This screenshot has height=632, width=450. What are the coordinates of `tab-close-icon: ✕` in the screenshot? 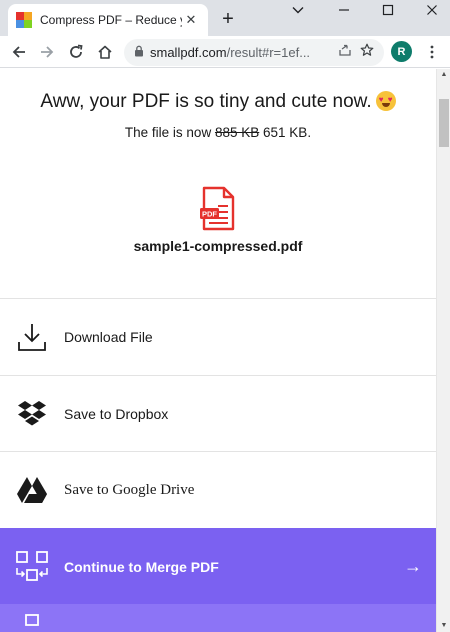 It's located at (191, 20).